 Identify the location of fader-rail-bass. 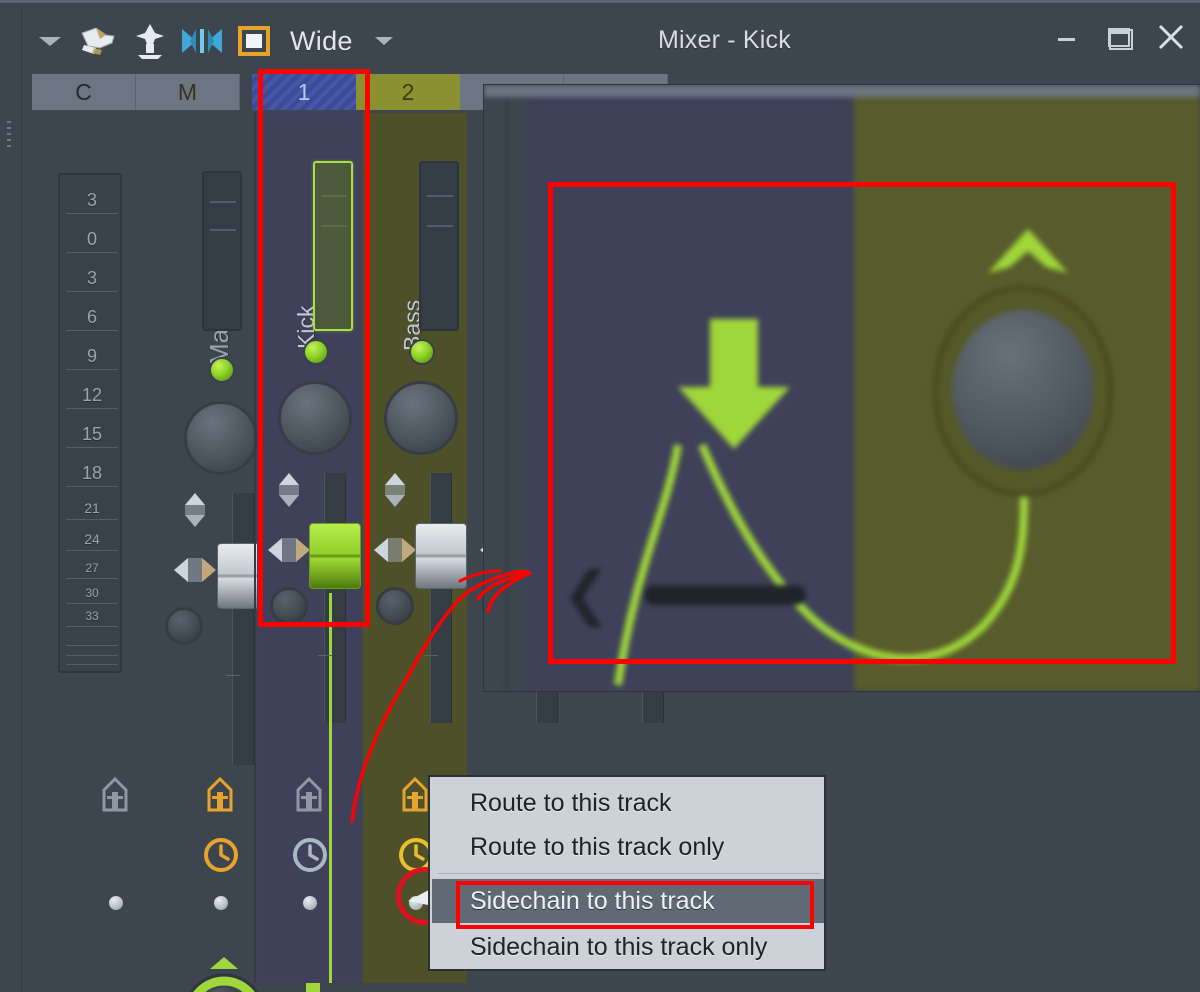
(441, 598).